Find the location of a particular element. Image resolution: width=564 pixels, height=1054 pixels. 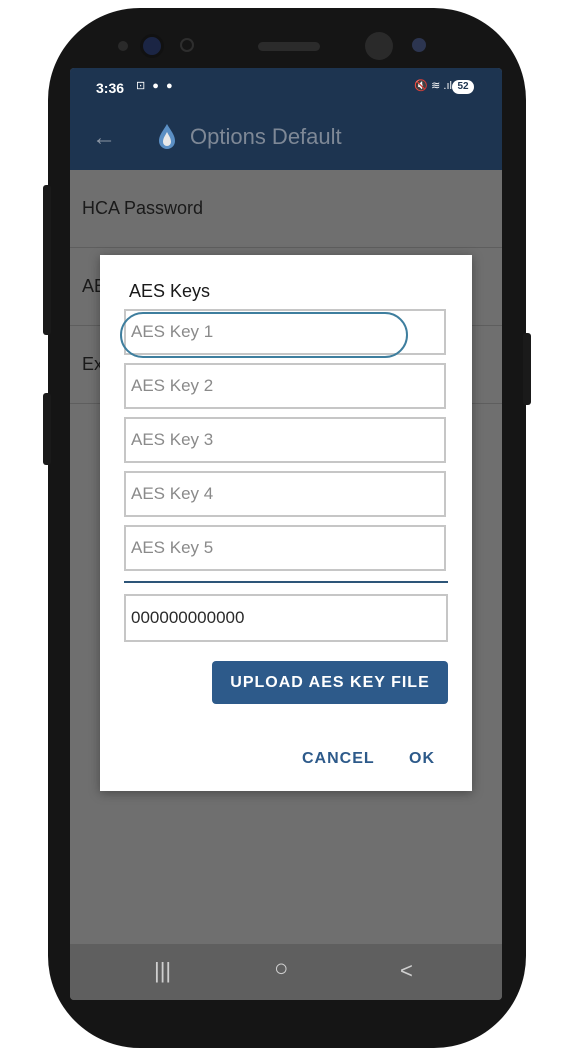

battery-icon: 52 is located at coordinates (463, 87).